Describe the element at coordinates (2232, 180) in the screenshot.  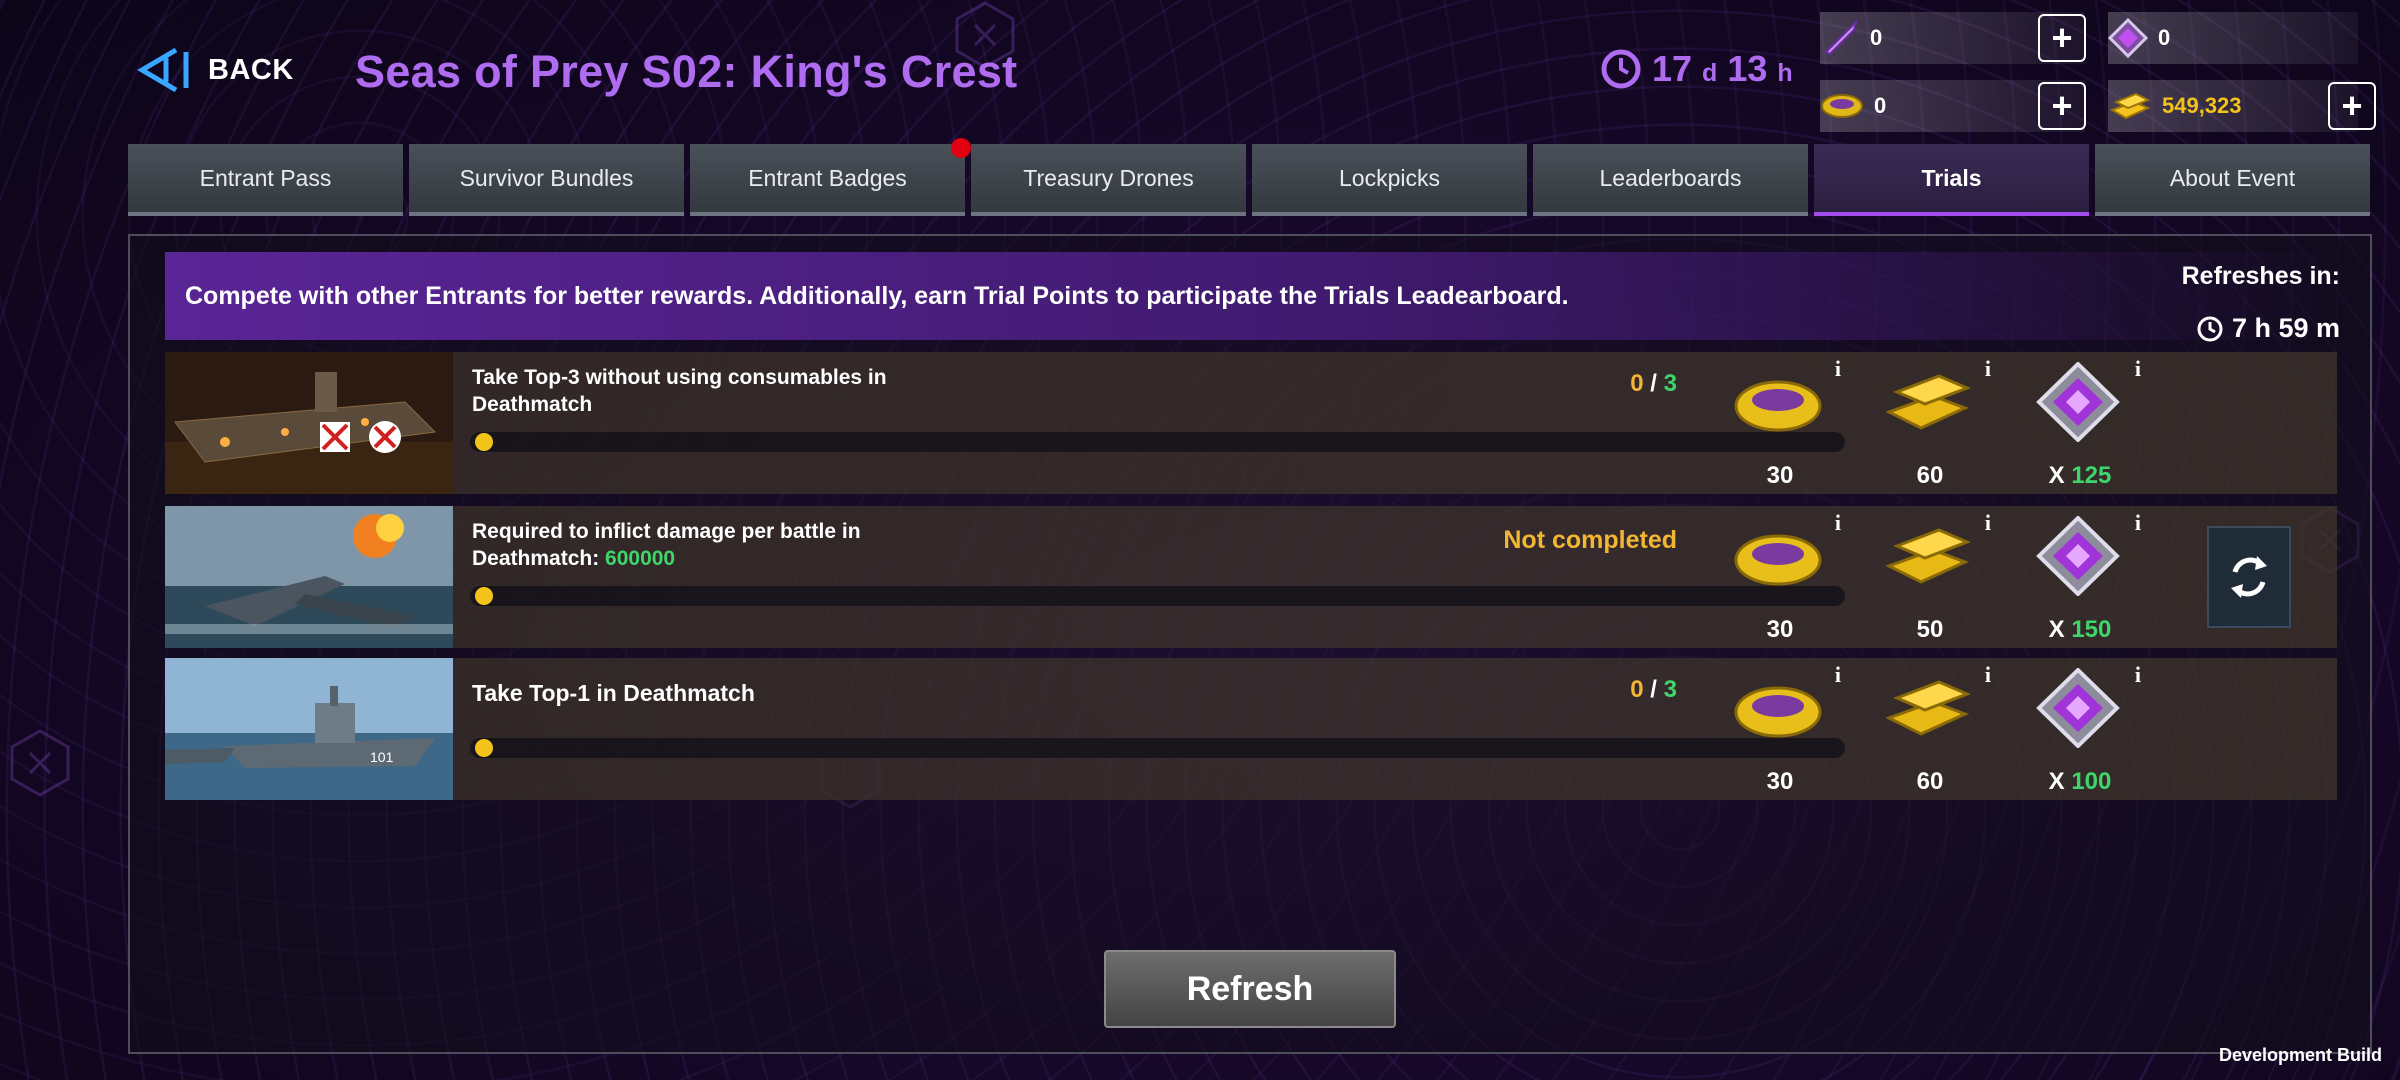
I see `tab-about-event: About Event` at that location.